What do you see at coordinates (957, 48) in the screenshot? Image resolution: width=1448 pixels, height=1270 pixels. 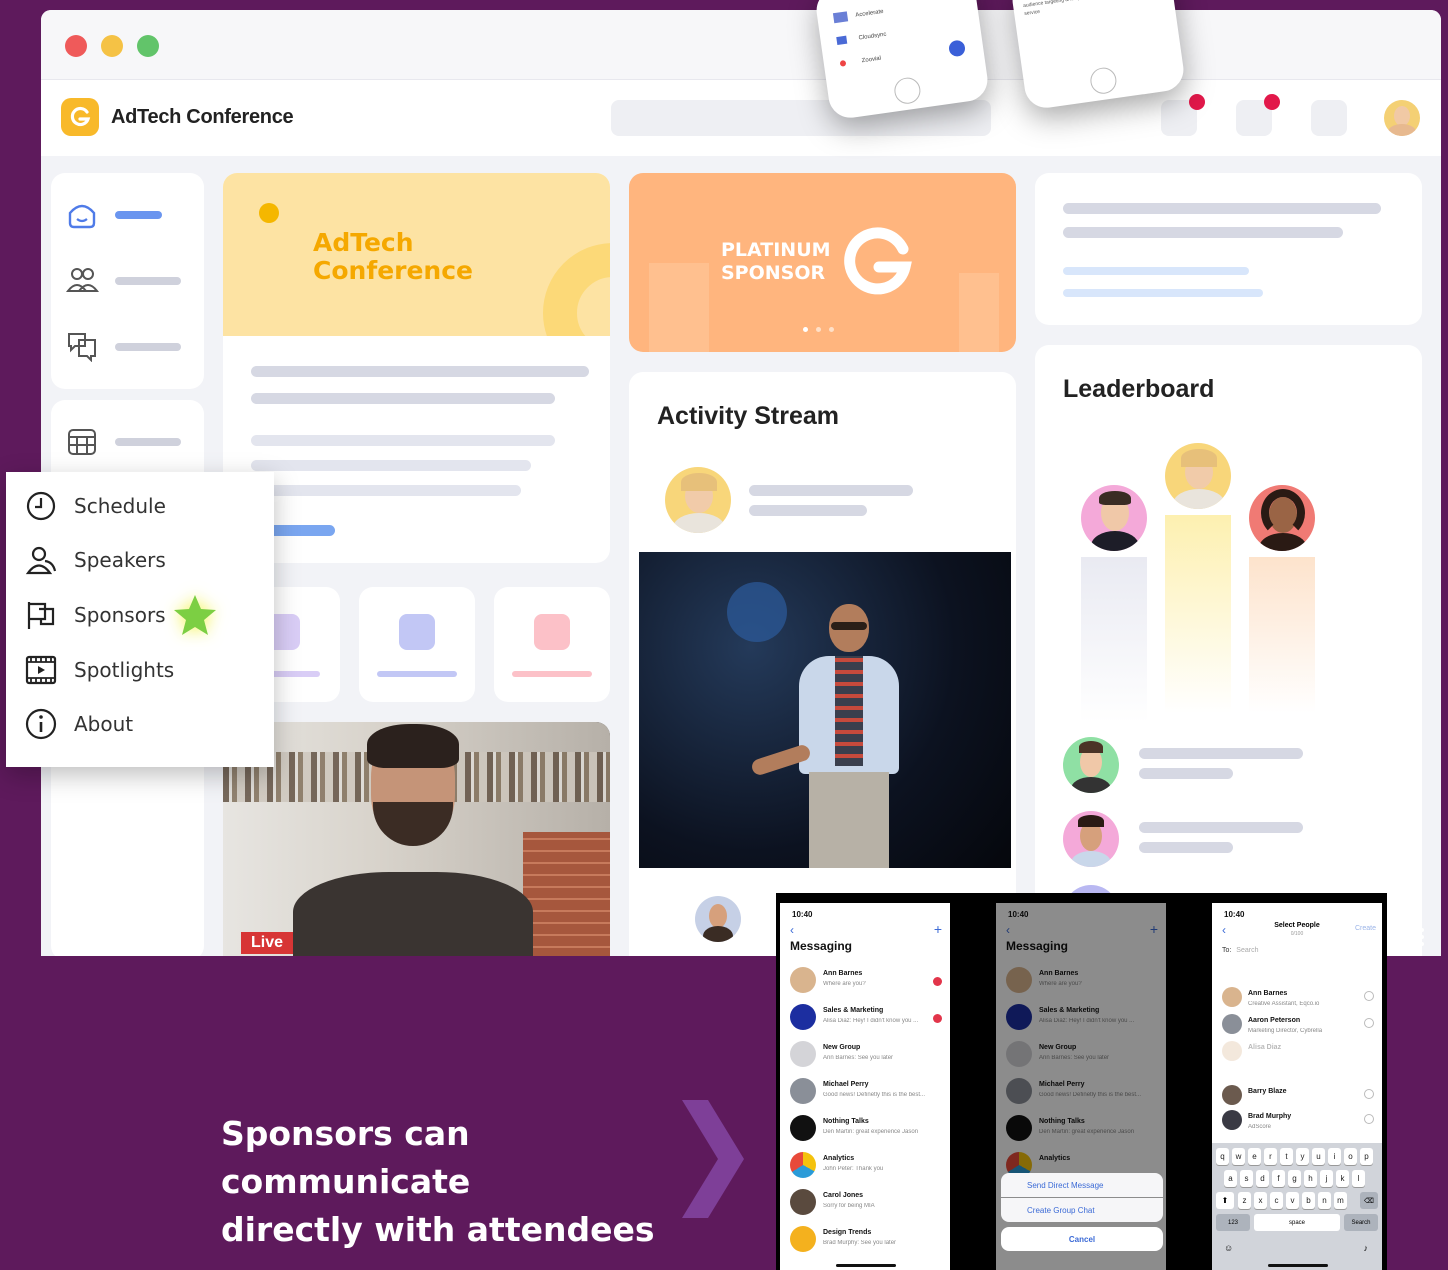 I see `fab-button` at bounding box center [957, 48].